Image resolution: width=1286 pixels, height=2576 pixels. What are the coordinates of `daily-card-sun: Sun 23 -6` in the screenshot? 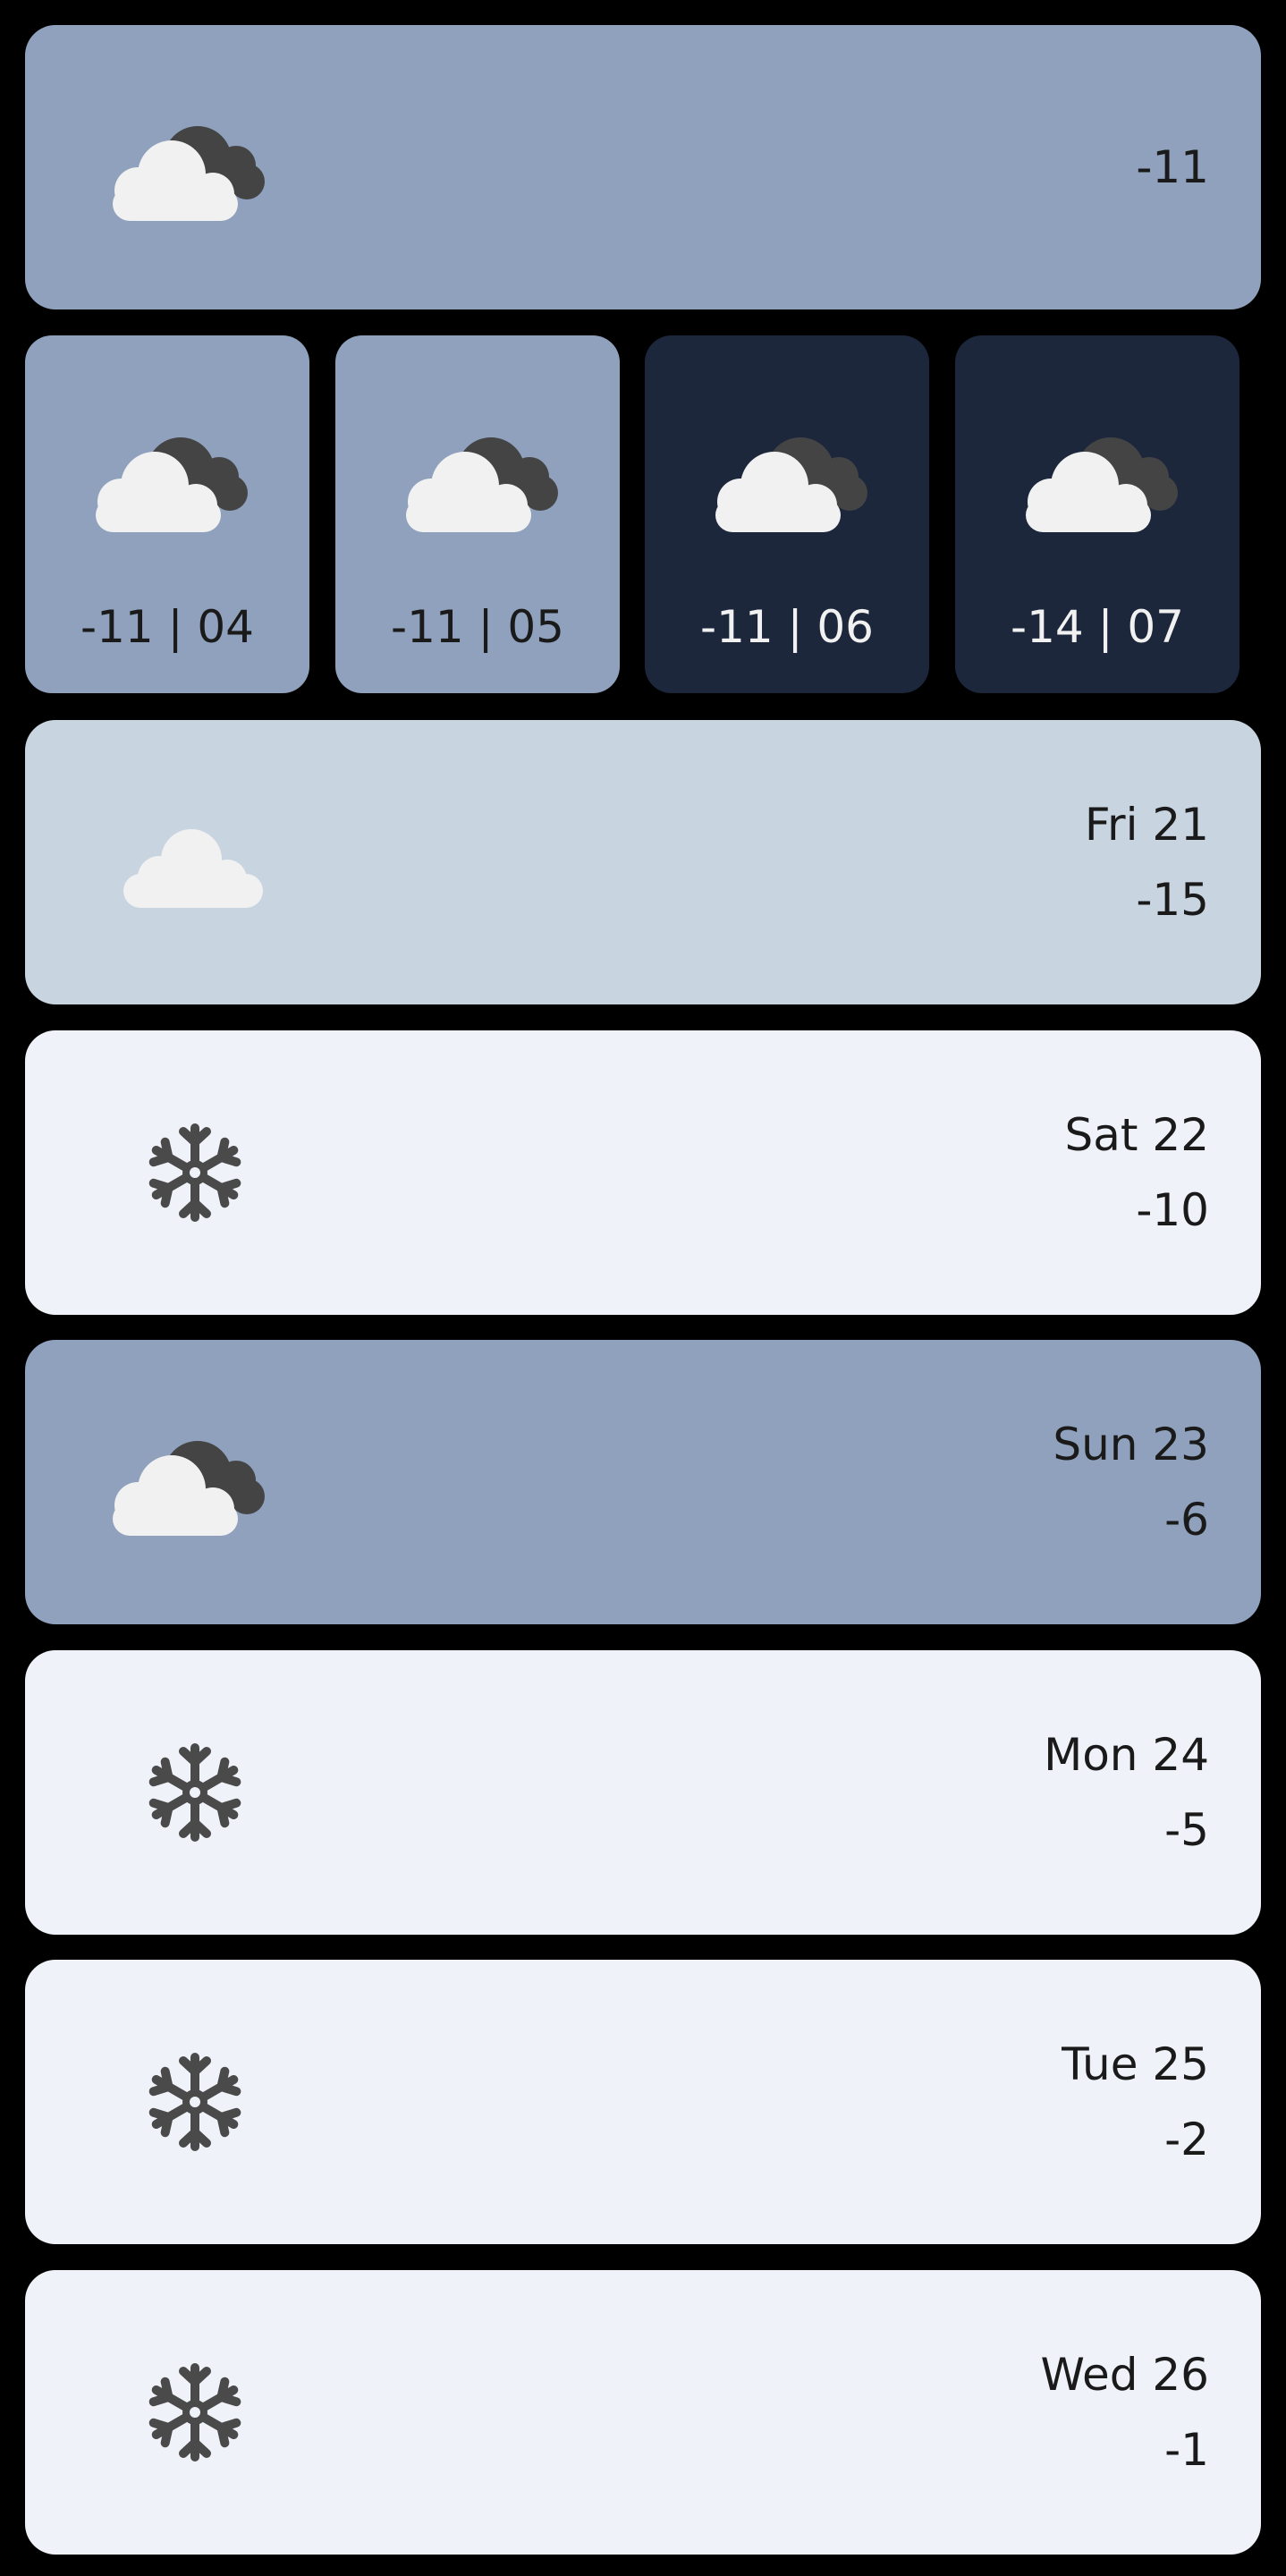 It's located at (643, 1482).